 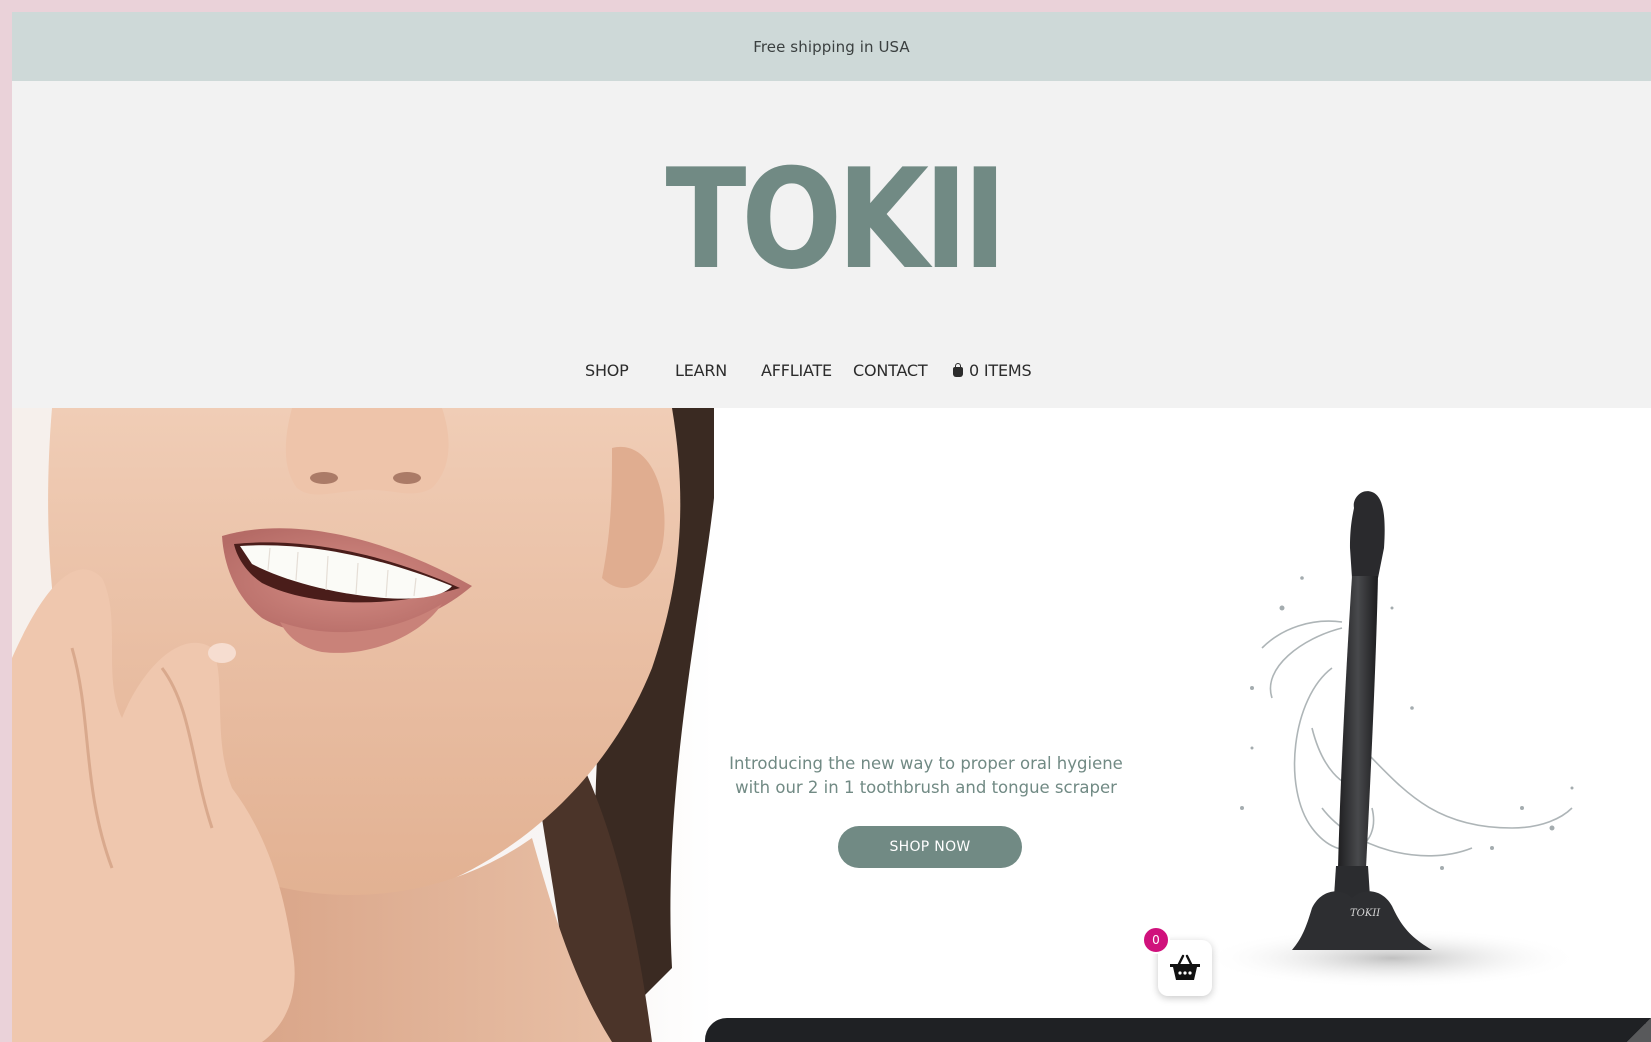 What do you see at coordinates (958, 369) in the screenshot?
I see `shopping-bag-icon` at bounding box center [958, 369].